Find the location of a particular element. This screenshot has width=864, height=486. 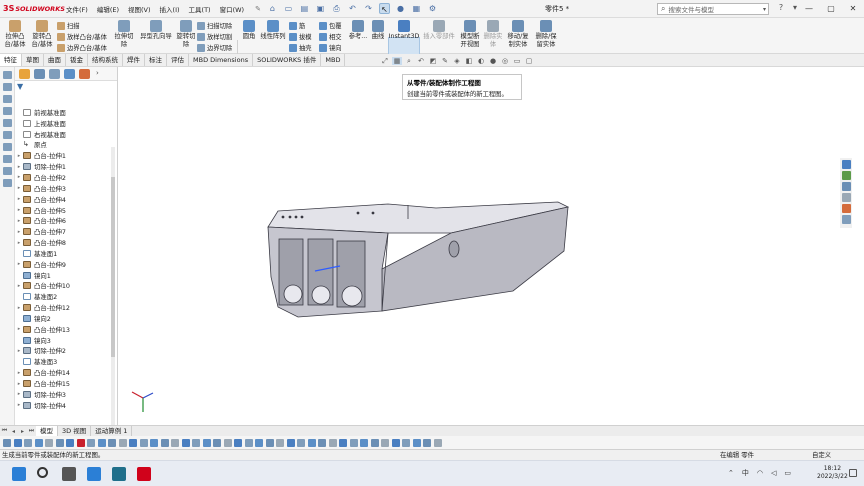

task-view-icon is located at coordinates (69, 474).